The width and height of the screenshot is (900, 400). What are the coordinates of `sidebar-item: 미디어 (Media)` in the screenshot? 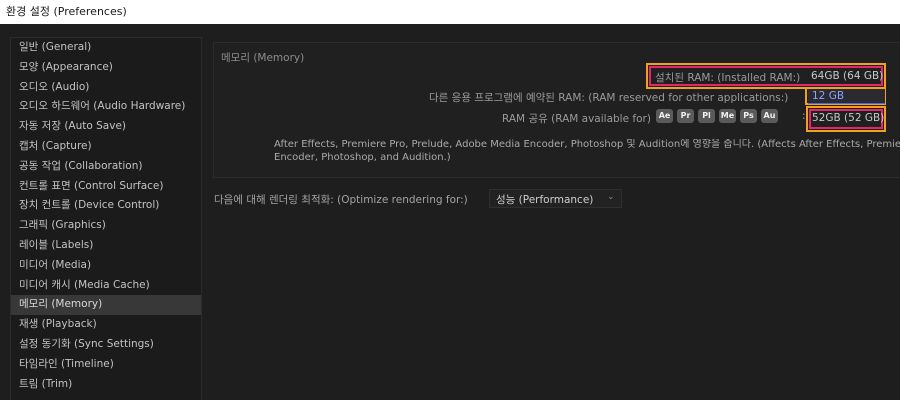 It's located at (106, 266).